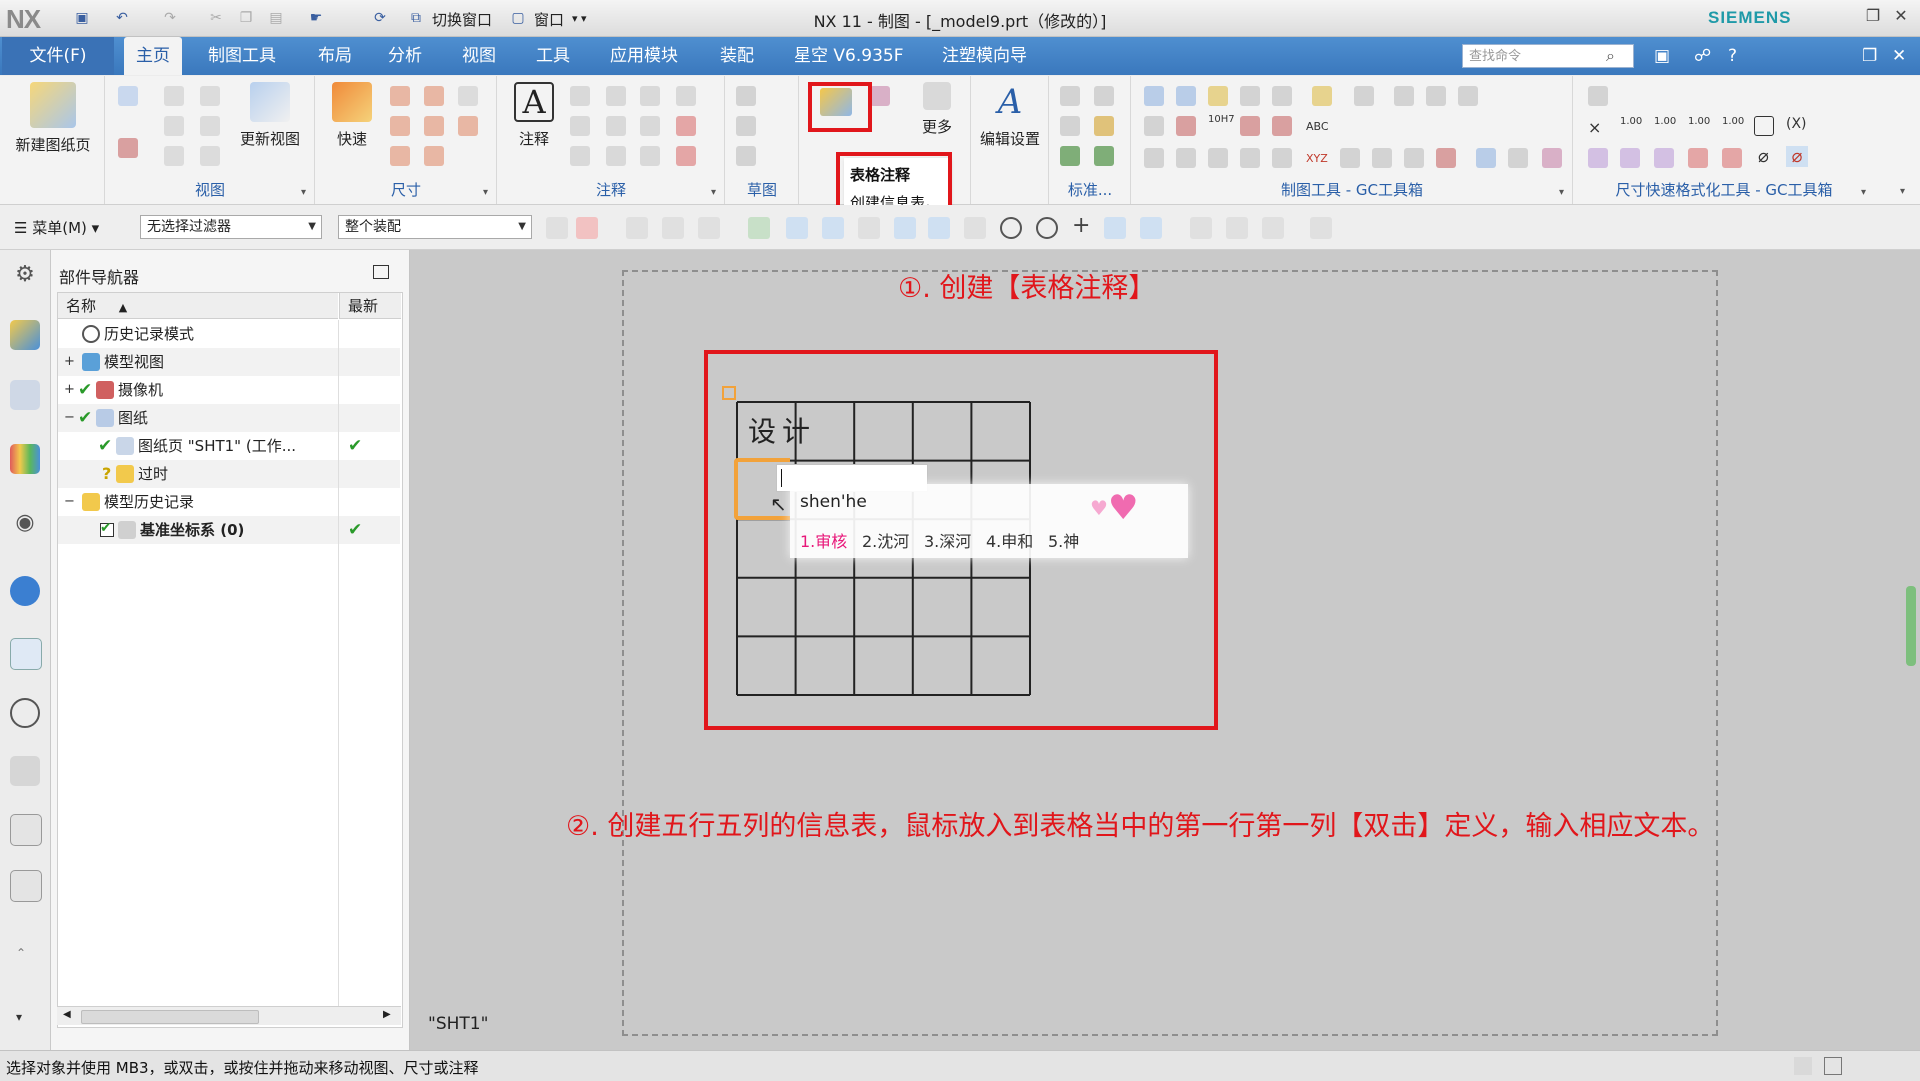 The image size is (1920, 1081). Describe the element at coordinates (229, 474) in the screenshot. I see `nav-row-outdated: ? 过时` at that location.